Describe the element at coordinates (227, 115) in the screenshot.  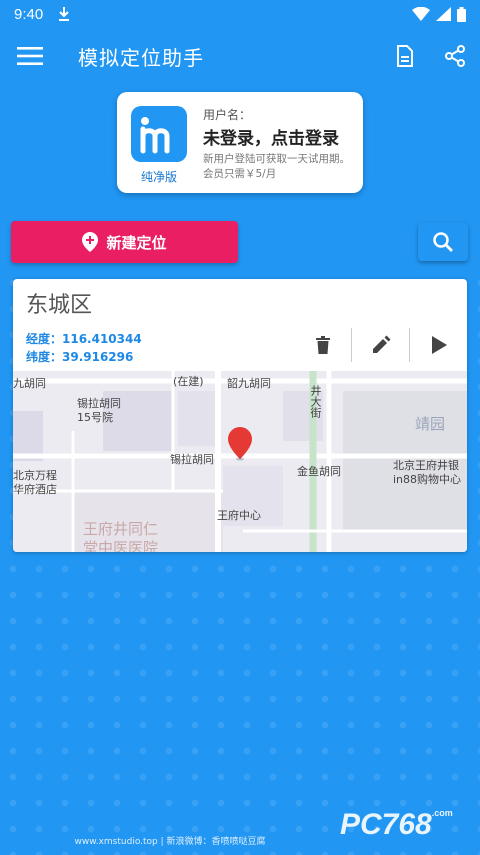
I see `username-label: 用户名：` at that location.